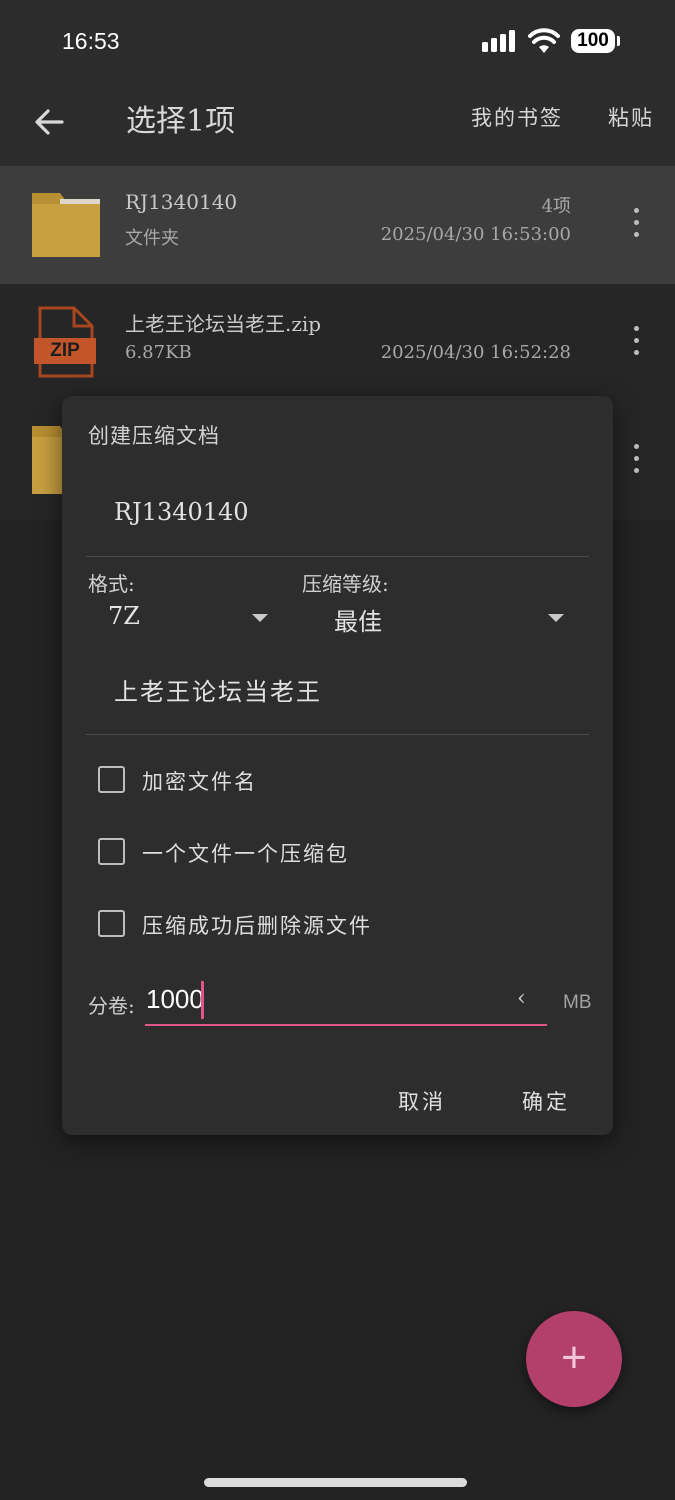 Image resolution: width=675 pixels, height=1500 pixels. I want to click on file-size: 6.87KB, so click(158, 352).